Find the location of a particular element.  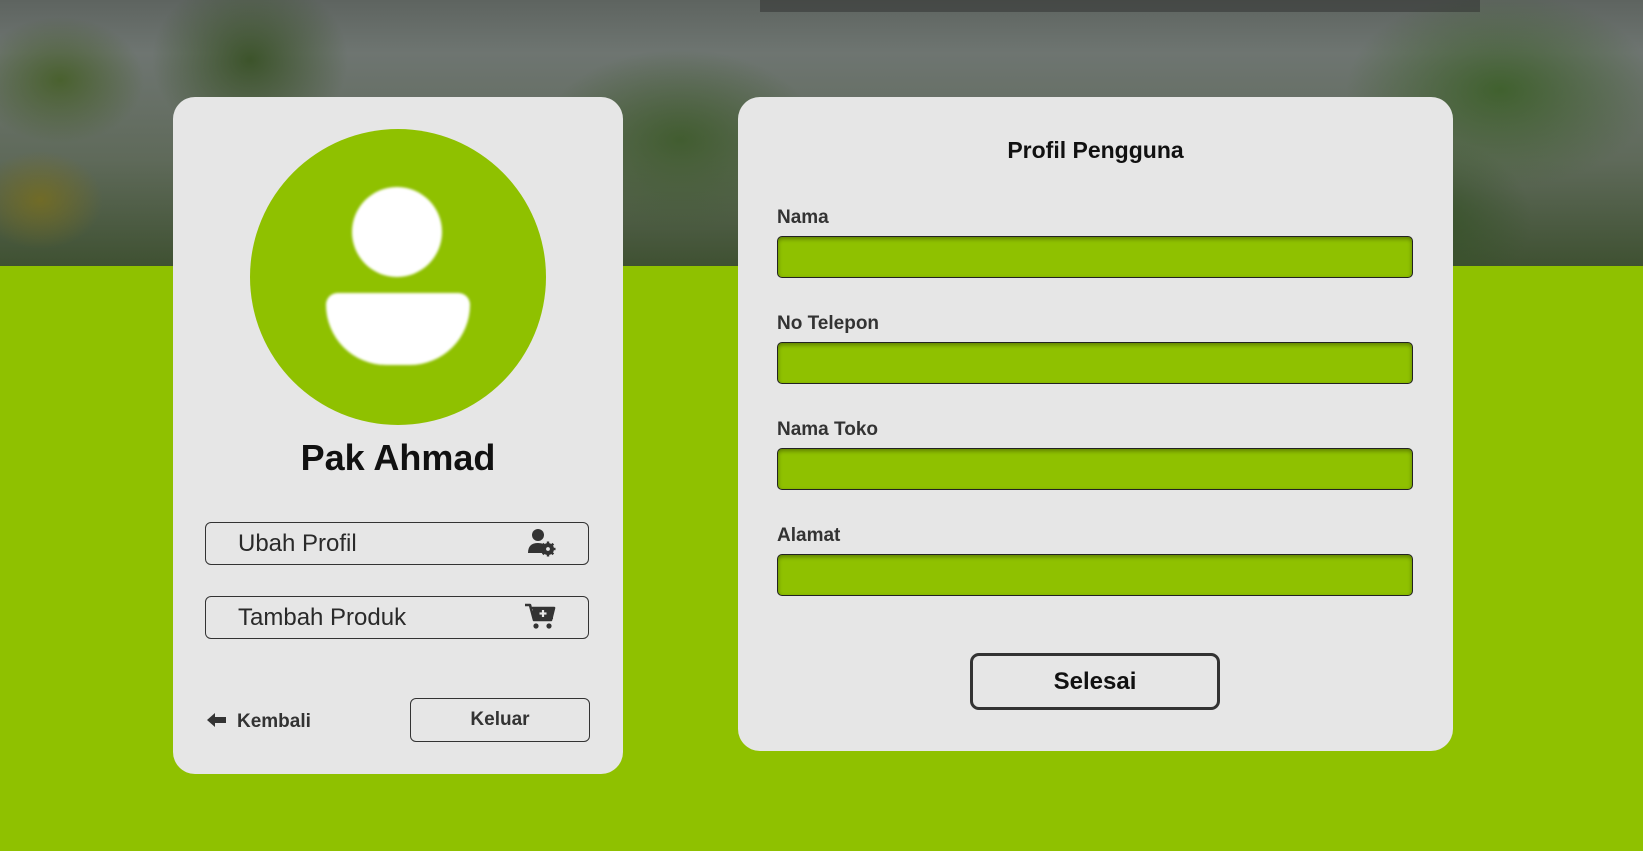

back-label: Kembali is located at coordinates (274, 721).